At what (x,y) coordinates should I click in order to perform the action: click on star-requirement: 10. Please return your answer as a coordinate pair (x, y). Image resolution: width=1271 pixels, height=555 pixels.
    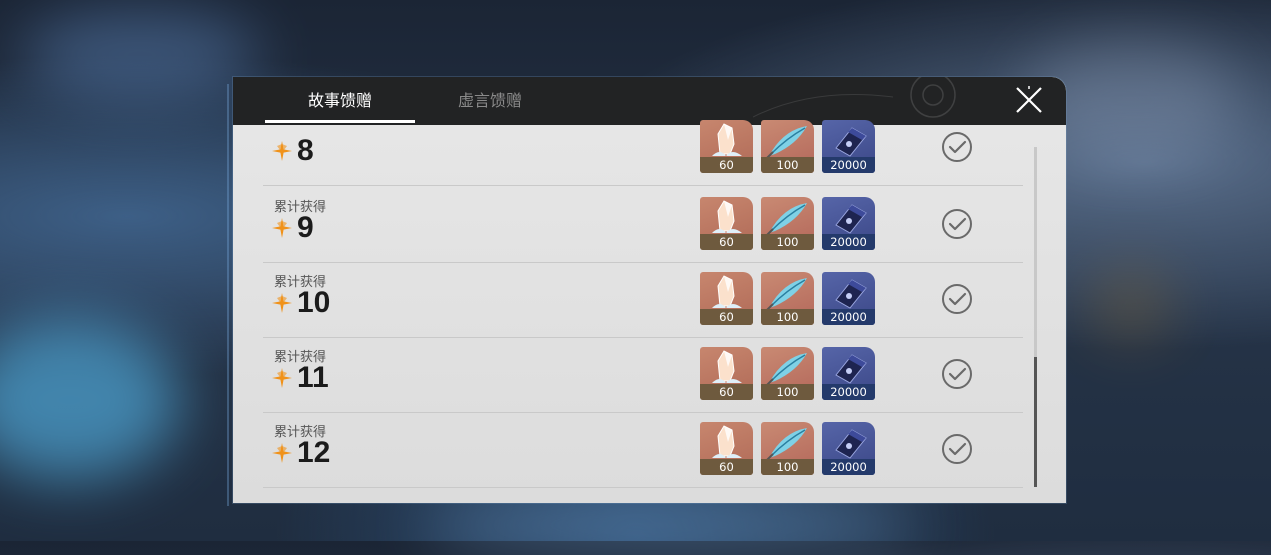
    Looking at the image, I should click on (301, 303).